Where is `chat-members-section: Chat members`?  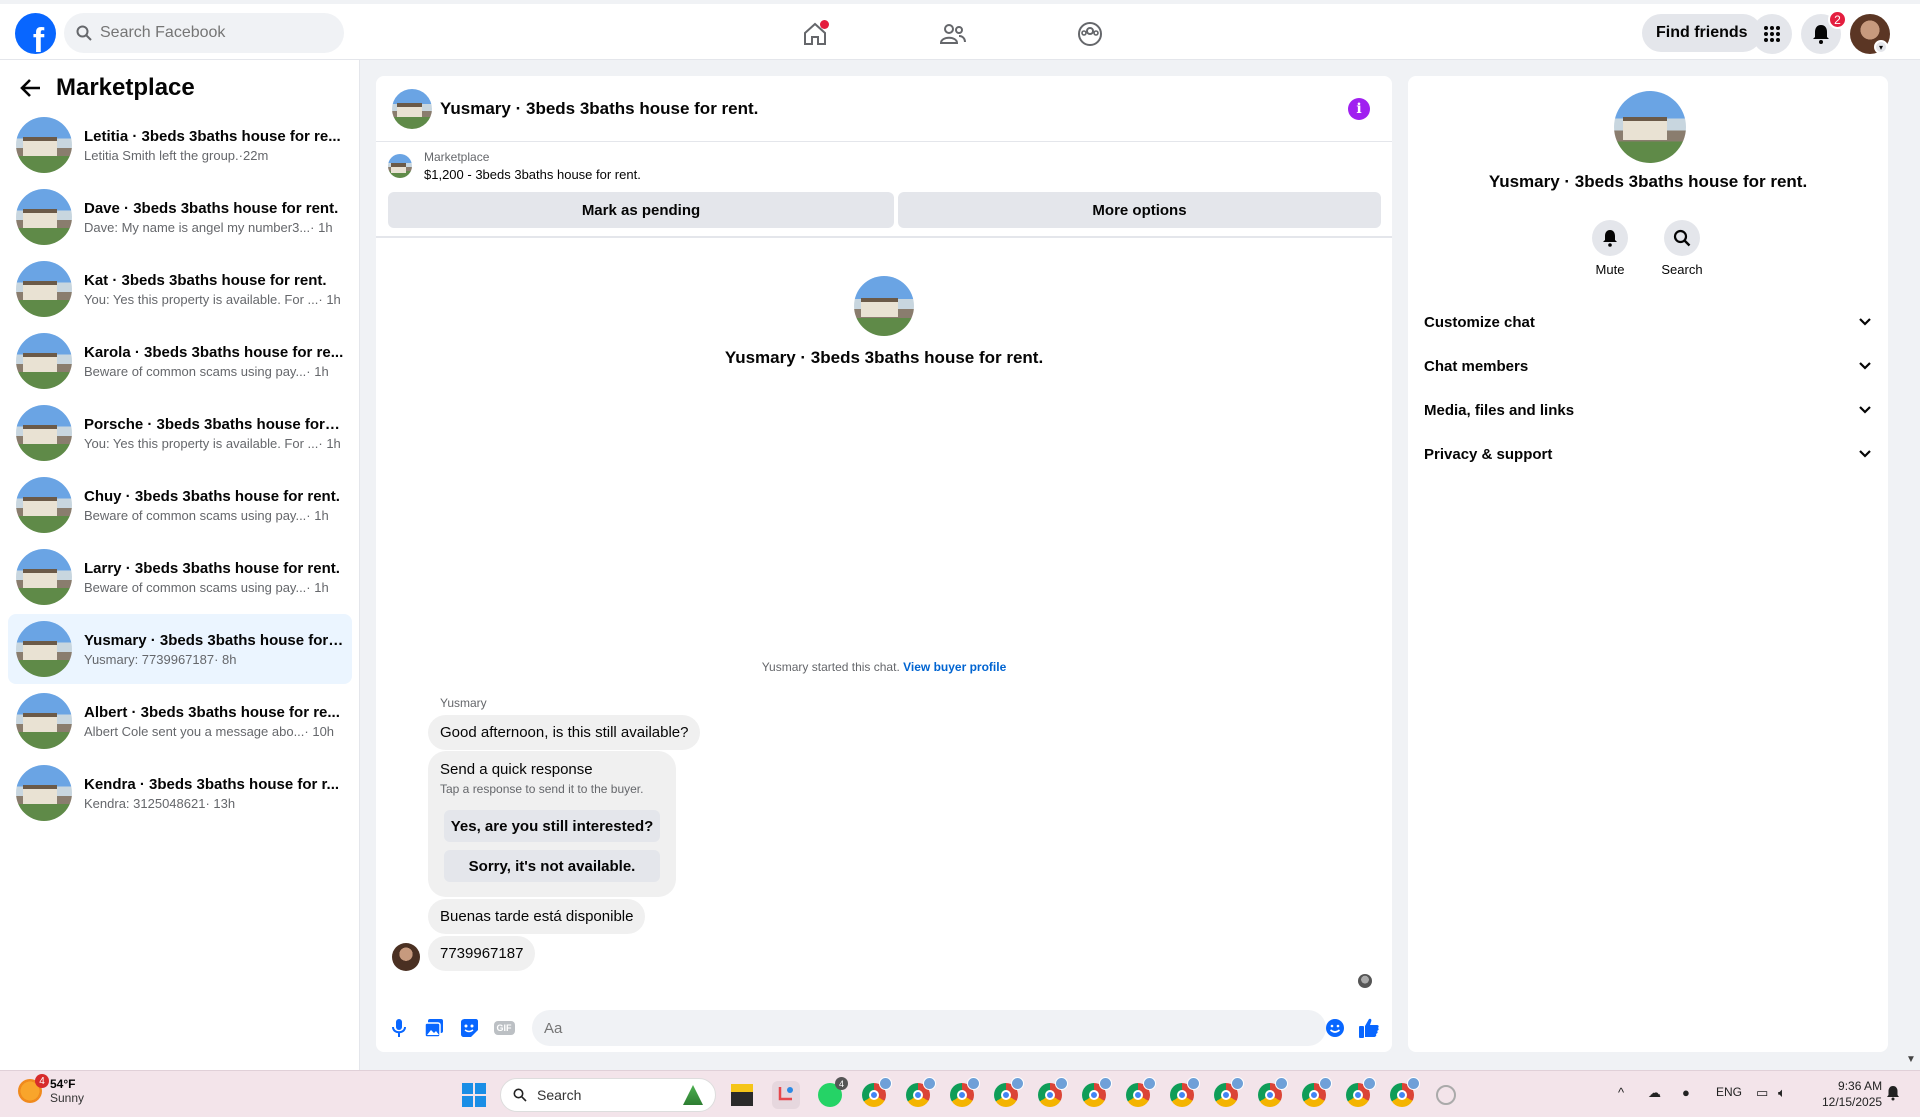 chat-members-section: Chat members is located at coordinates (1648, 366).